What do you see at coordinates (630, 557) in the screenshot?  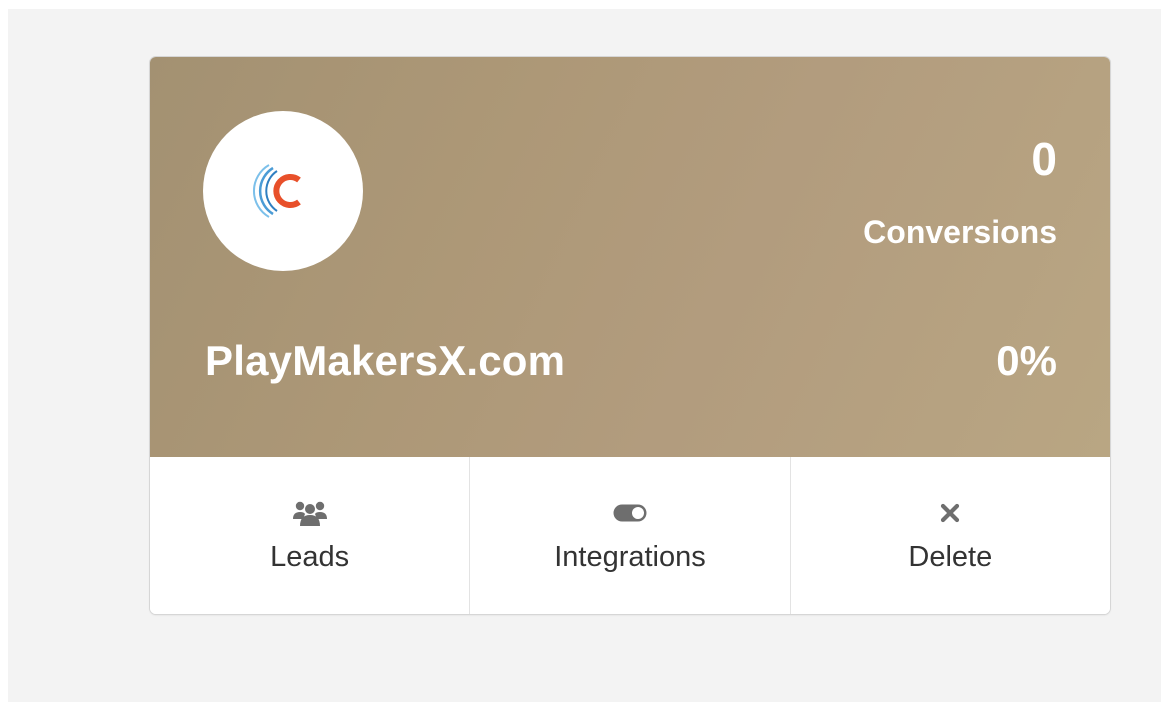 I see `integrations-label: Integrations` at bounding box center [630, 557].